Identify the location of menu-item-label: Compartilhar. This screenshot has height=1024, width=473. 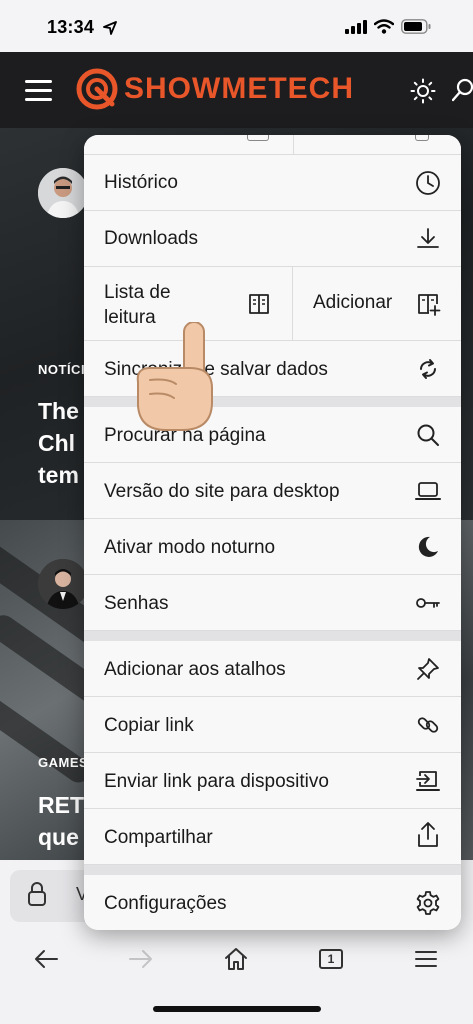
(158, 837).